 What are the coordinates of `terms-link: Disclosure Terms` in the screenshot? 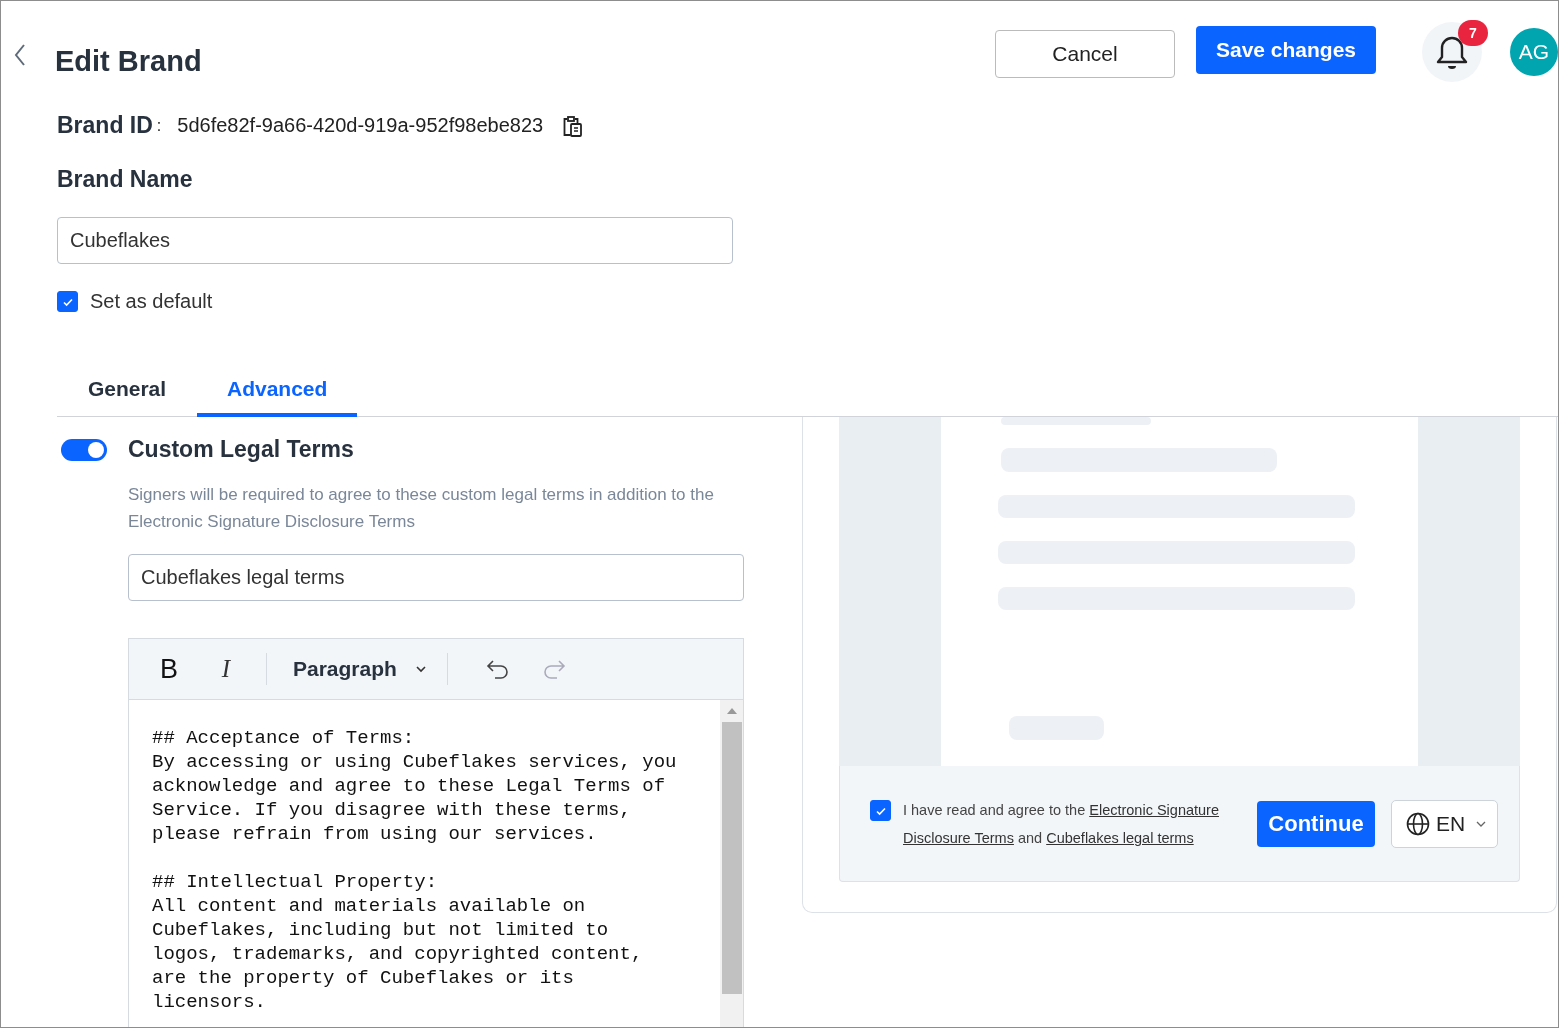 It's located at (958, 837).